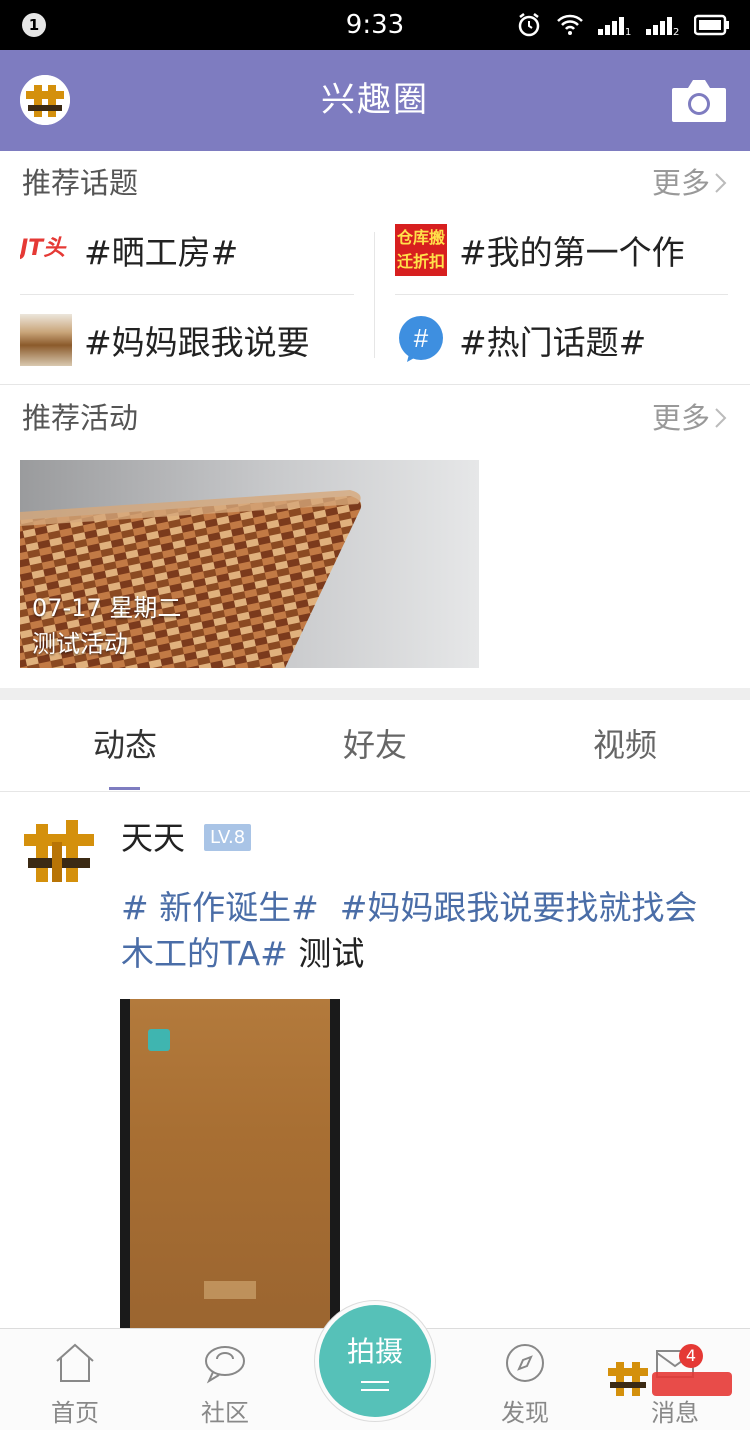  What do you see at coordinates (680, 418) in the screenshot?
I see `more-label: 更多` at bounding box center [680, 418].